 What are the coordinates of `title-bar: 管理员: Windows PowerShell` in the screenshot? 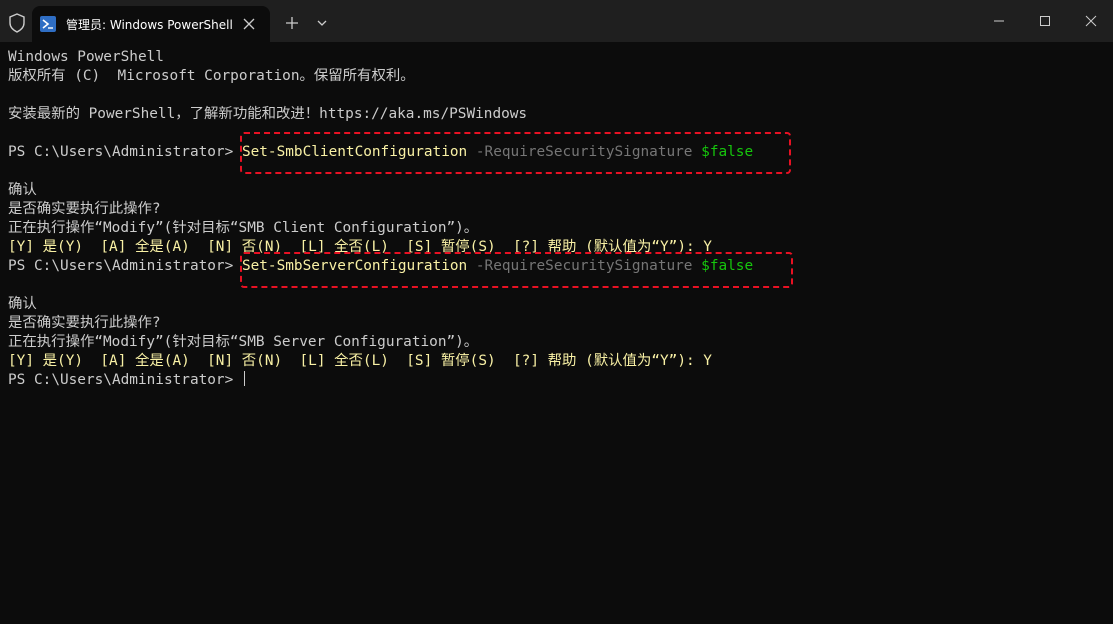 It's located at (556, 21).